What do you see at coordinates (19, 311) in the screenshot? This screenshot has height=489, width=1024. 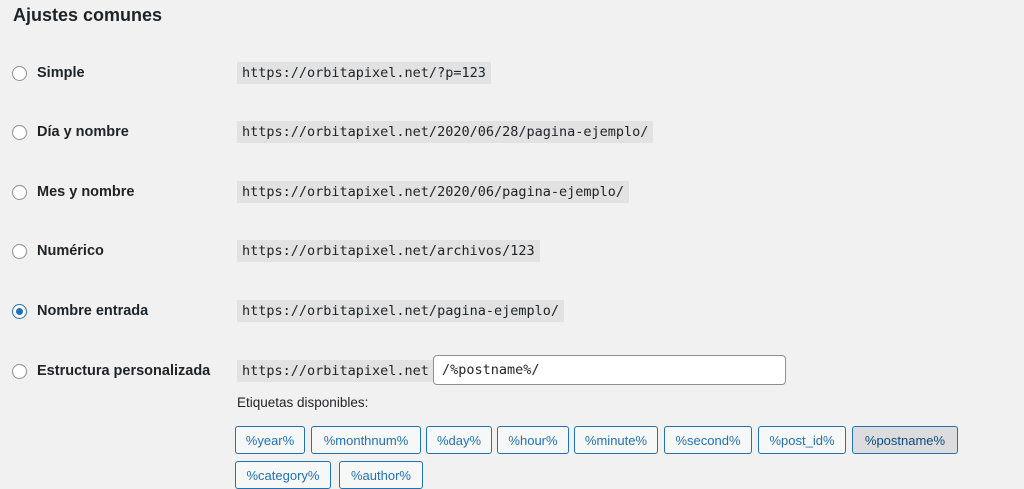 I see `radio-post-name` at bounding box center [19, 311].